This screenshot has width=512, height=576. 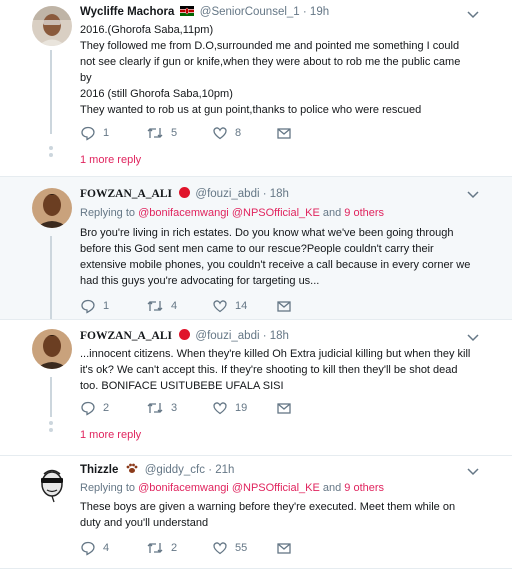 What do you see at coordinates (175, 470) in the screenshot?
I see `user-handle: @giddy_cfc` at bounding box center [175, 470].